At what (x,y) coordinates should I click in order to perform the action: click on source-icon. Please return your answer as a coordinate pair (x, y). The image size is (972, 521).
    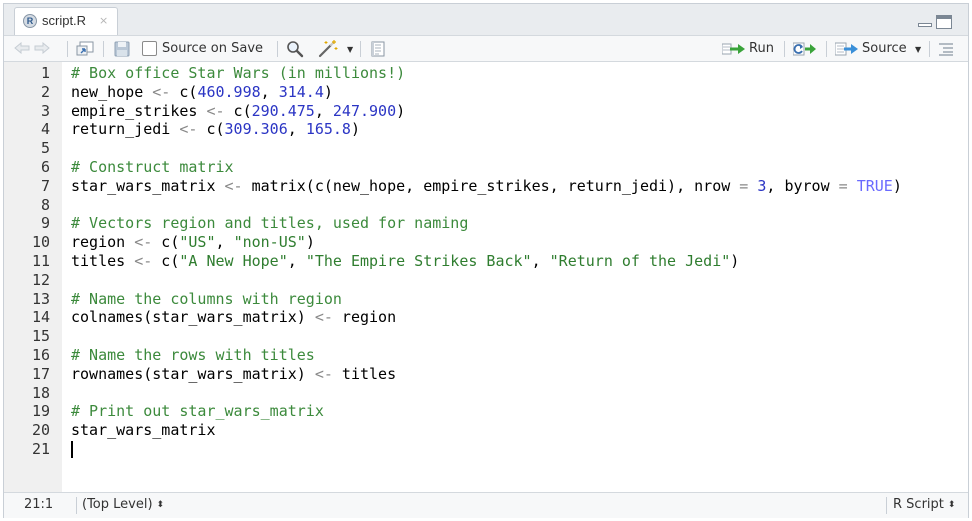
    Looking at the image, I should click on (847, 49).